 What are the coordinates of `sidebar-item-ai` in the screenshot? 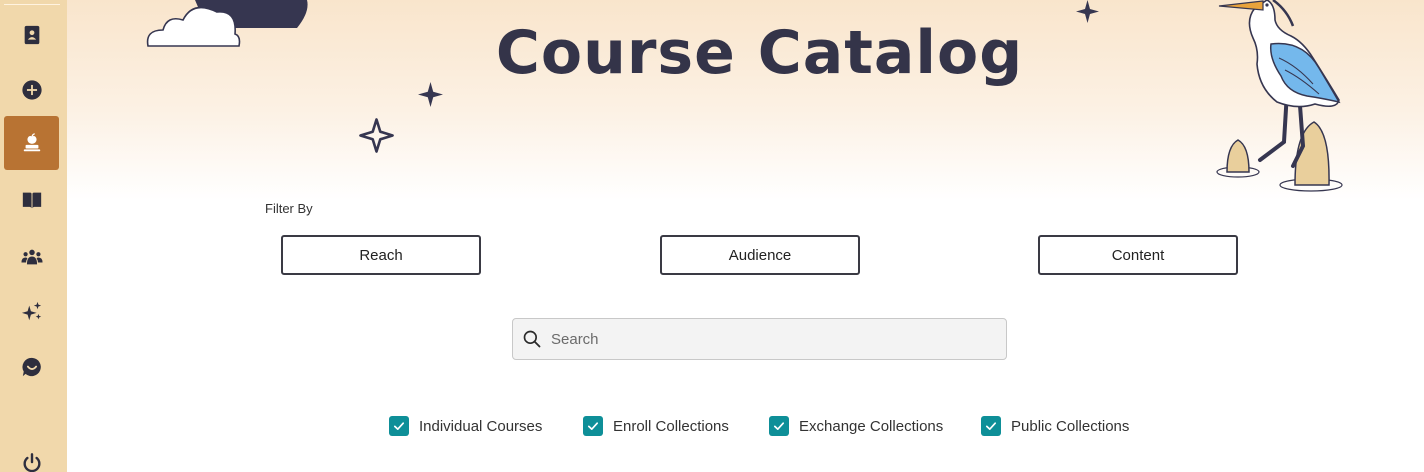 It's located at (31, 312).